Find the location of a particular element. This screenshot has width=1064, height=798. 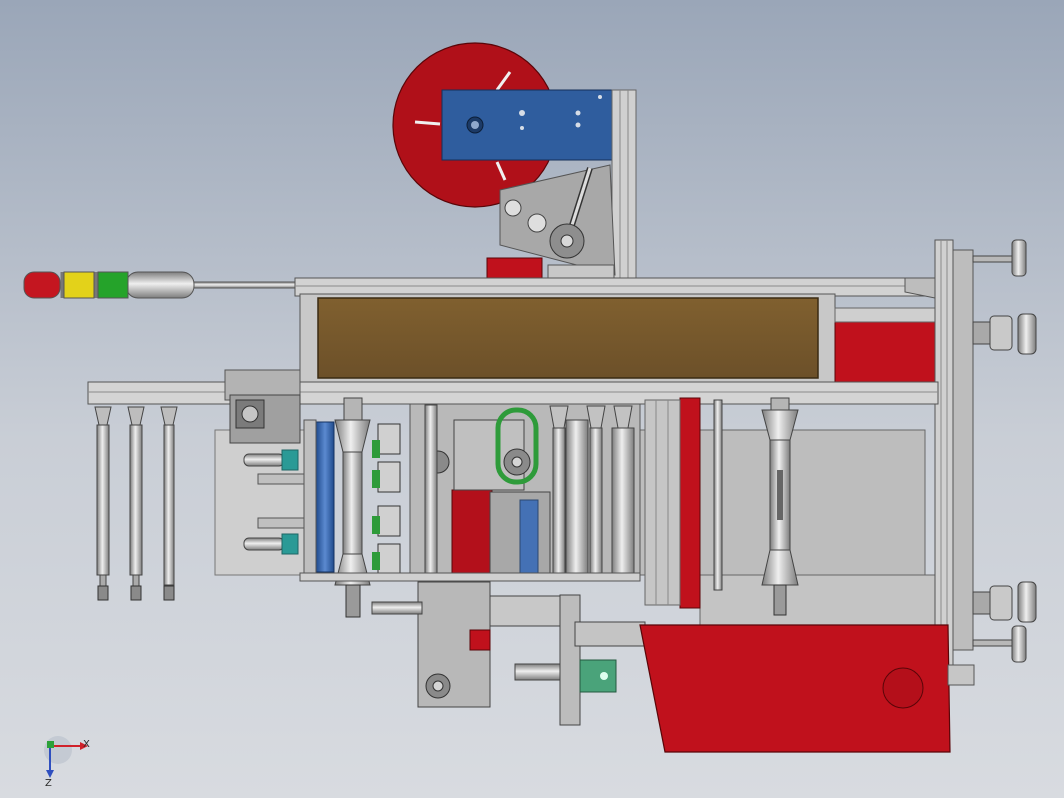

signal-tower is located at coordinates (159, 285).